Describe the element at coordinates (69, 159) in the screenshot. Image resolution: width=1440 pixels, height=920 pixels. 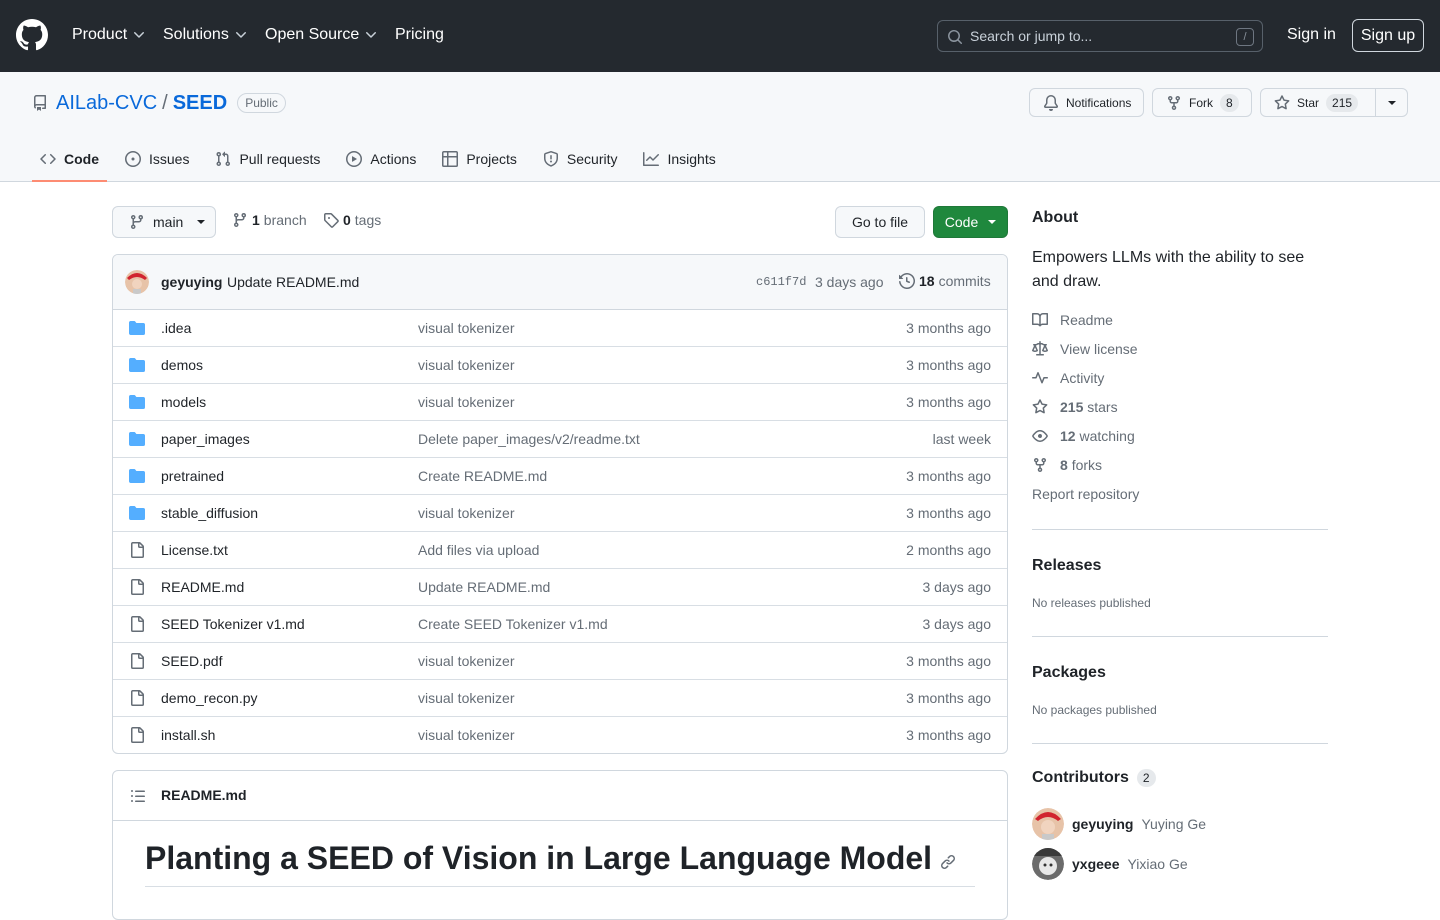
I see `tab-code: Code` at that location.